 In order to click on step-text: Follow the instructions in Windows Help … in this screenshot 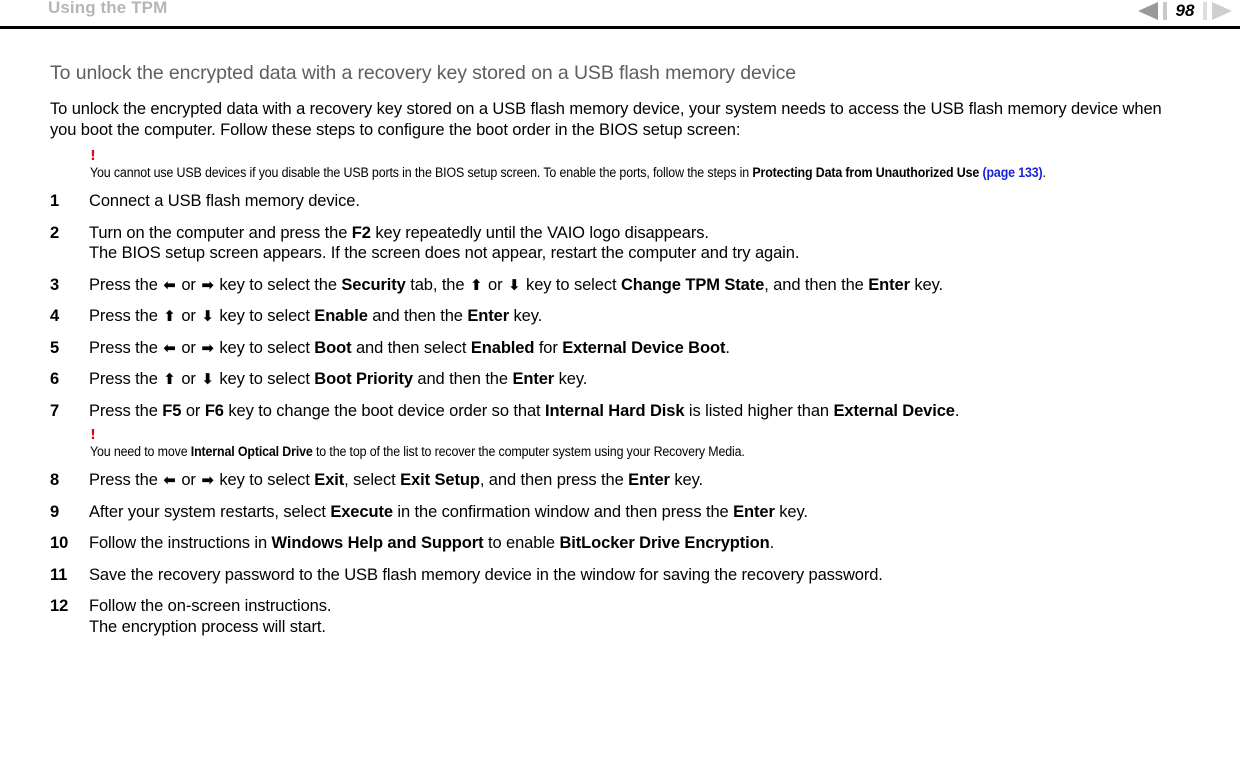, I will do `click(640, 543)`.